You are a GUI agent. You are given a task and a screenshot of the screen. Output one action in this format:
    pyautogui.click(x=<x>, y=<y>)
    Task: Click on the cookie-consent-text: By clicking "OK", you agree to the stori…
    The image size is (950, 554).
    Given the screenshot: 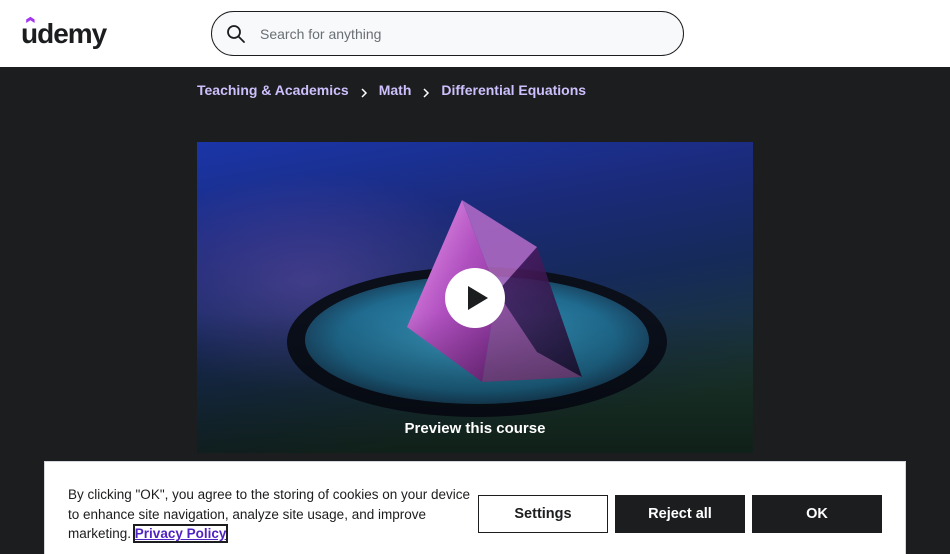 What is the action you would take?
    pyautogui.click(x=273, y=514)
    